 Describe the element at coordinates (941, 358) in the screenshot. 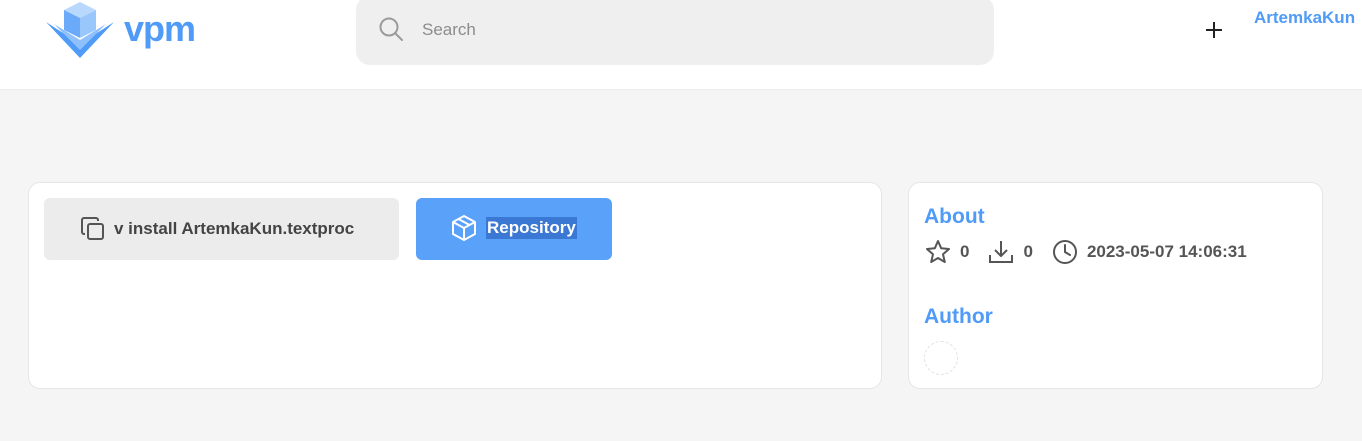

I see `author-avatar` at that location.